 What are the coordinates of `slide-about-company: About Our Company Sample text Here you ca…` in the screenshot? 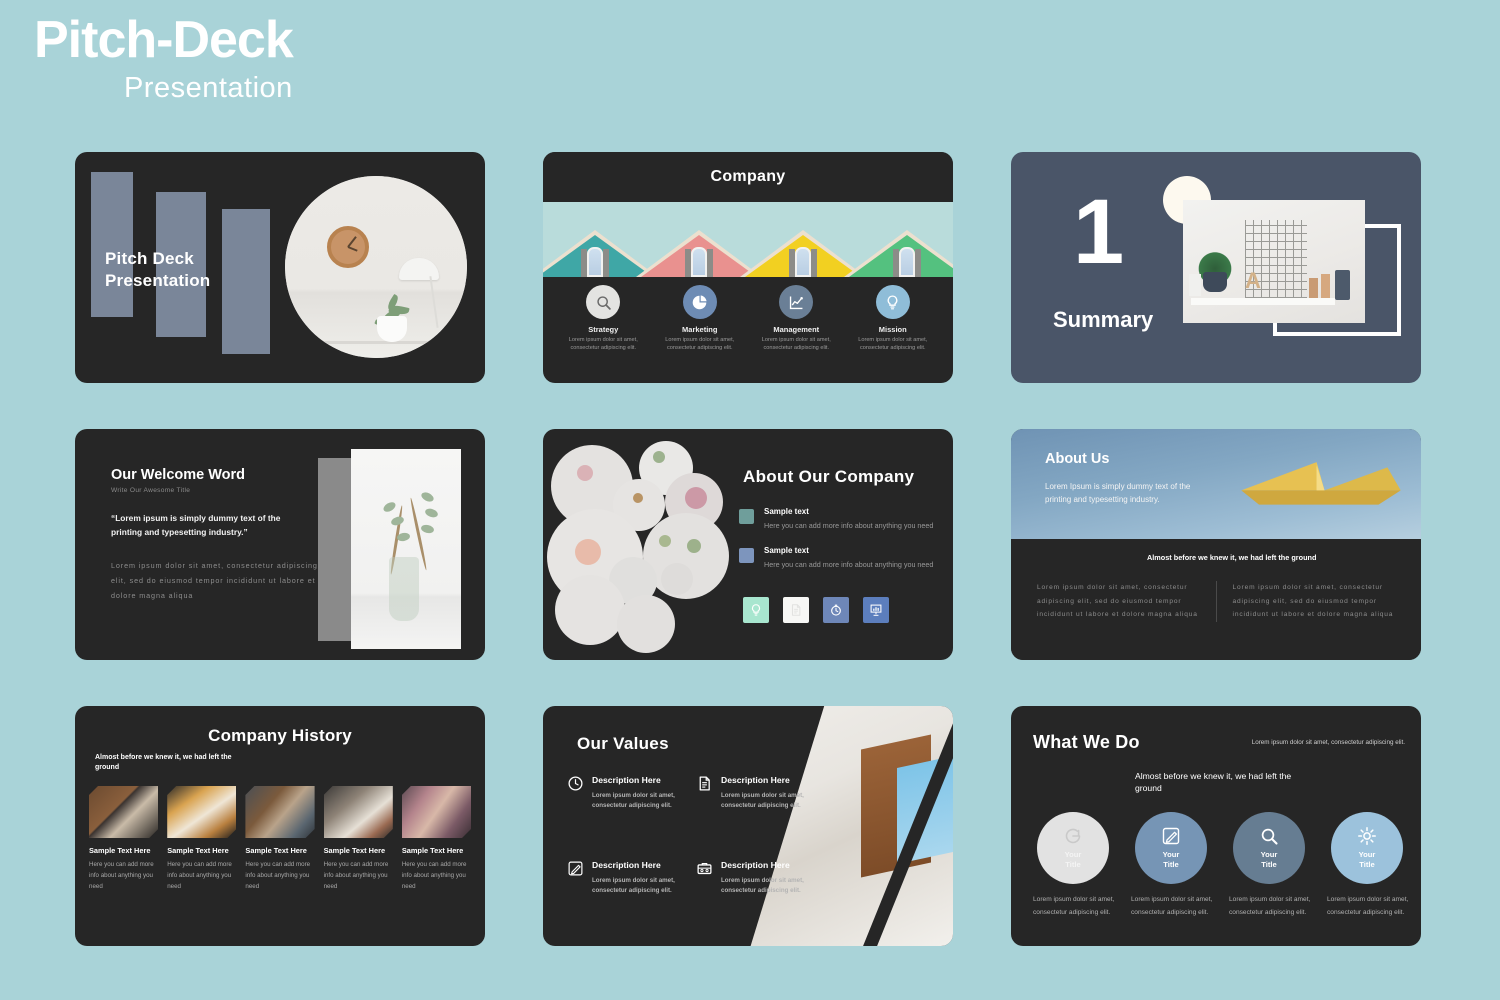 It's located at (748, 544).